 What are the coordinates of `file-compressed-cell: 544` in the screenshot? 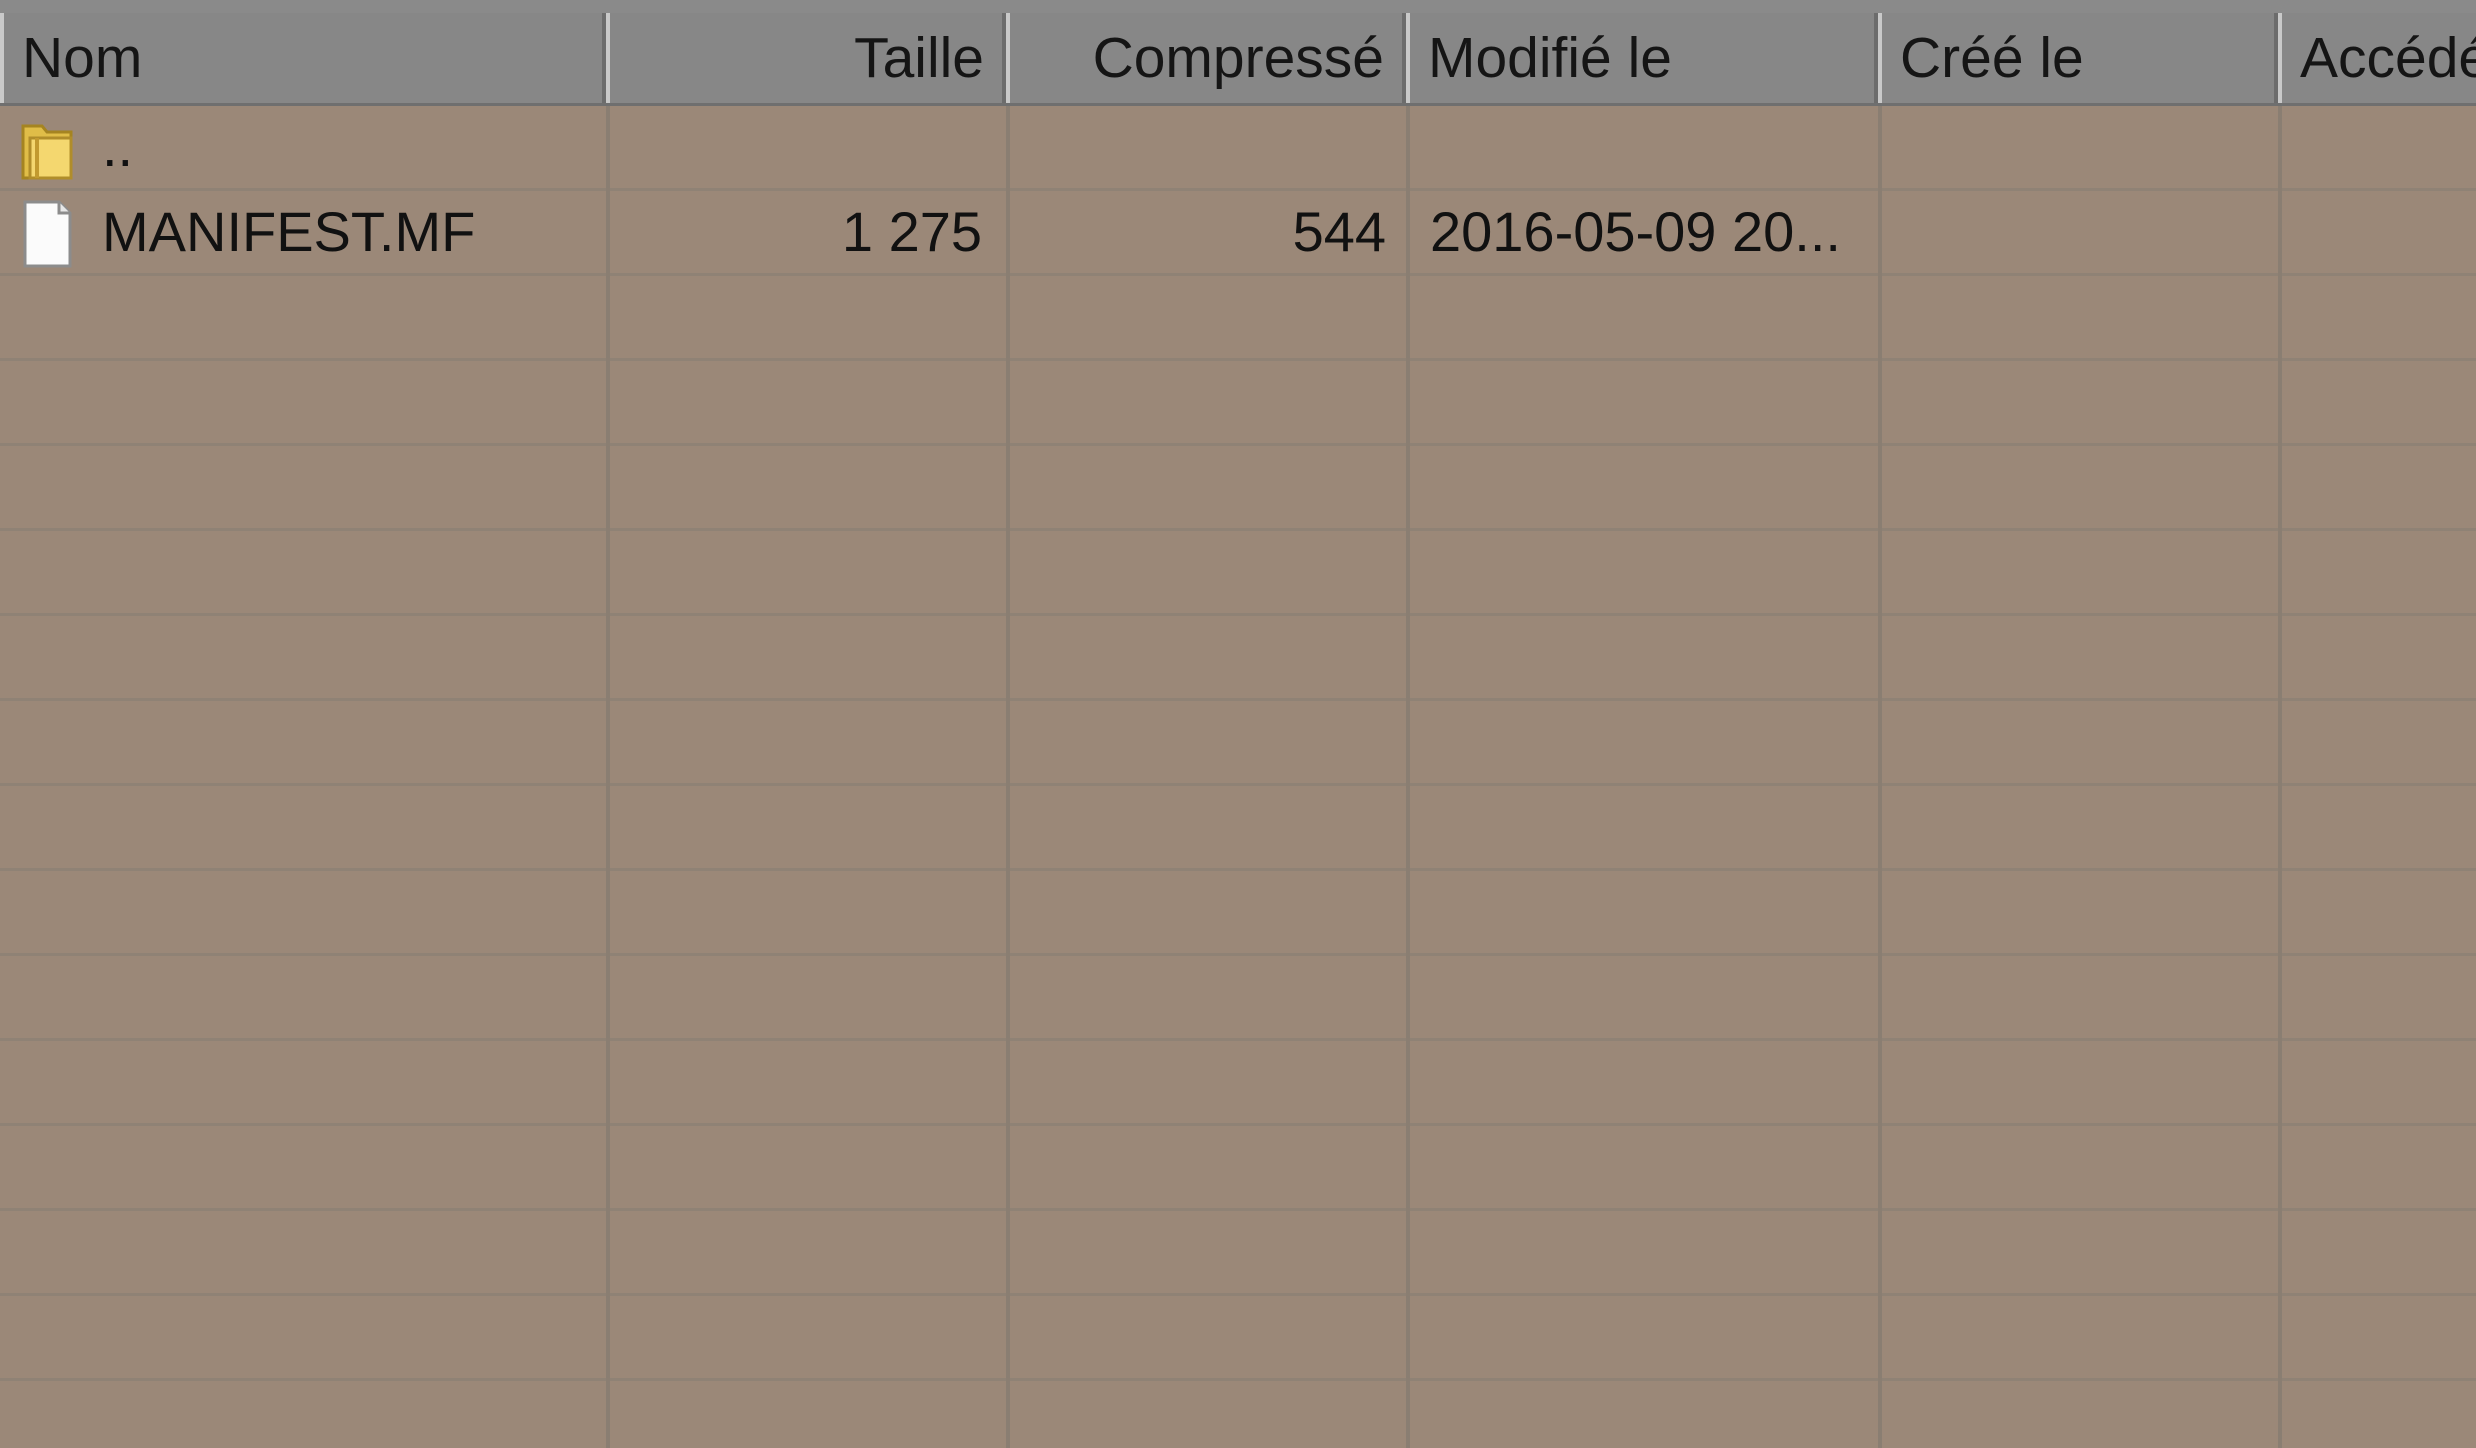 It's located at (1339, 231).